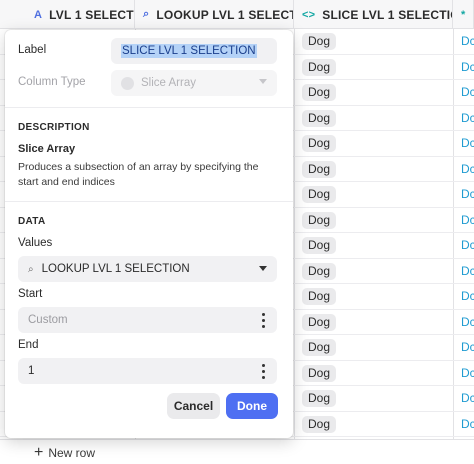  Describe the element at coordinates (28, 345) in the screenshot. I see `end-label: End` at that location.